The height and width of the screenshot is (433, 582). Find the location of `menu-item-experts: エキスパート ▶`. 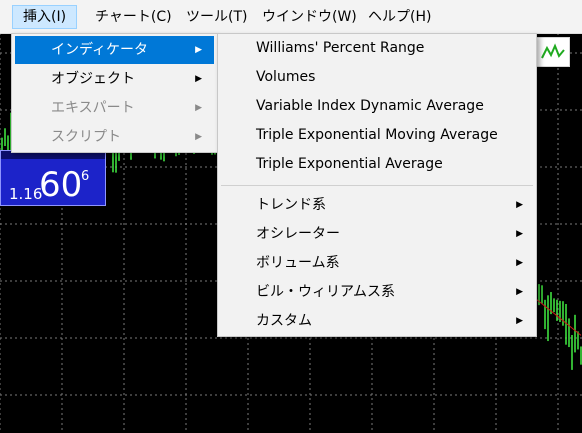

menu-item-experts: エキスパート ▶ is located at coordinates (114, 108).